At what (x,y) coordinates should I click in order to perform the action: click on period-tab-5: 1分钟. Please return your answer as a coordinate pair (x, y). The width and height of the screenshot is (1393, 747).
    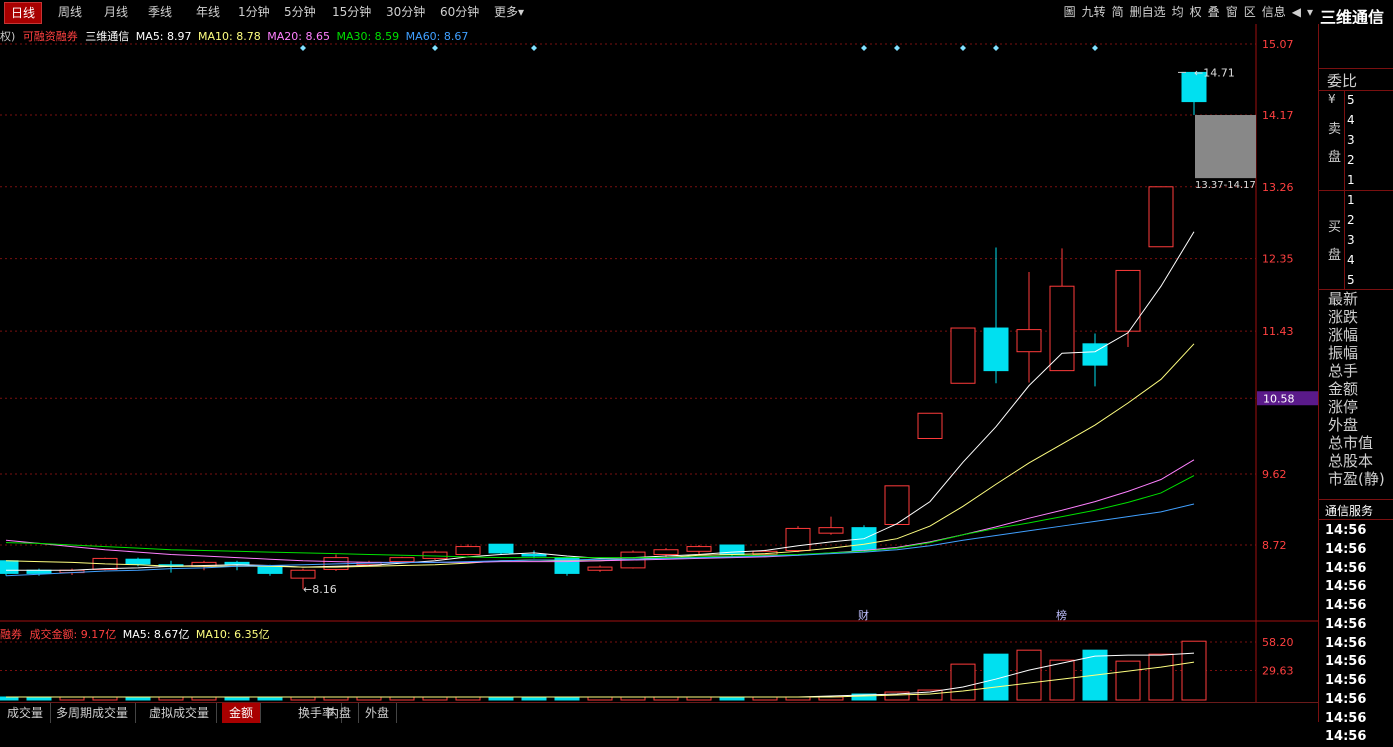
    Looking at the image, I should click on (254, 12).